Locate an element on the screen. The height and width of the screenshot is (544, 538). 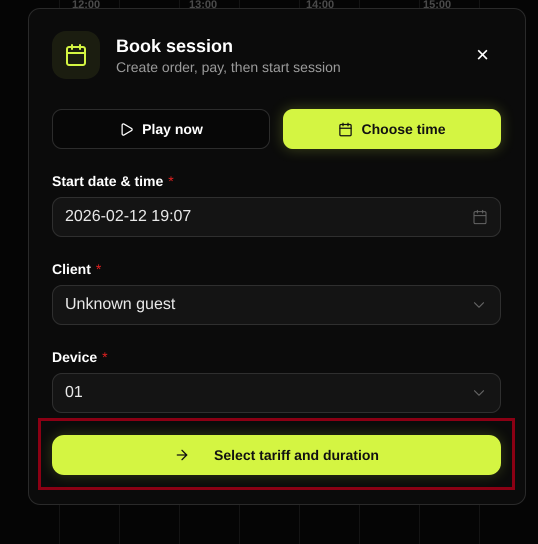
play-icon is located at coordinates (126, 129).